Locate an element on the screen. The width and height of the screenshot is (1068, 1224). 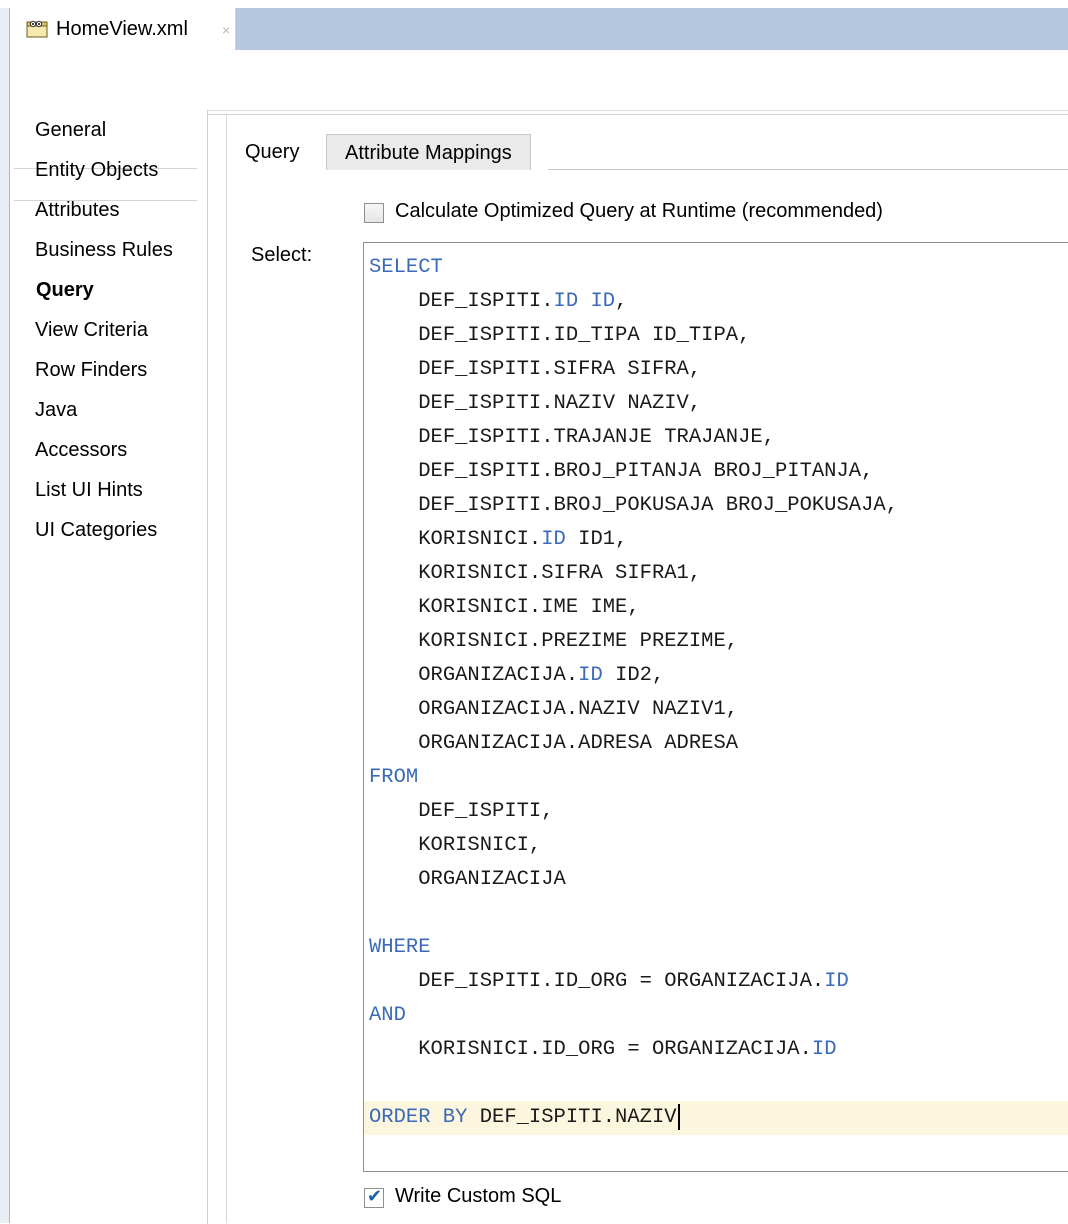
sql-line: SELECT is located at coordinates (406, 268).